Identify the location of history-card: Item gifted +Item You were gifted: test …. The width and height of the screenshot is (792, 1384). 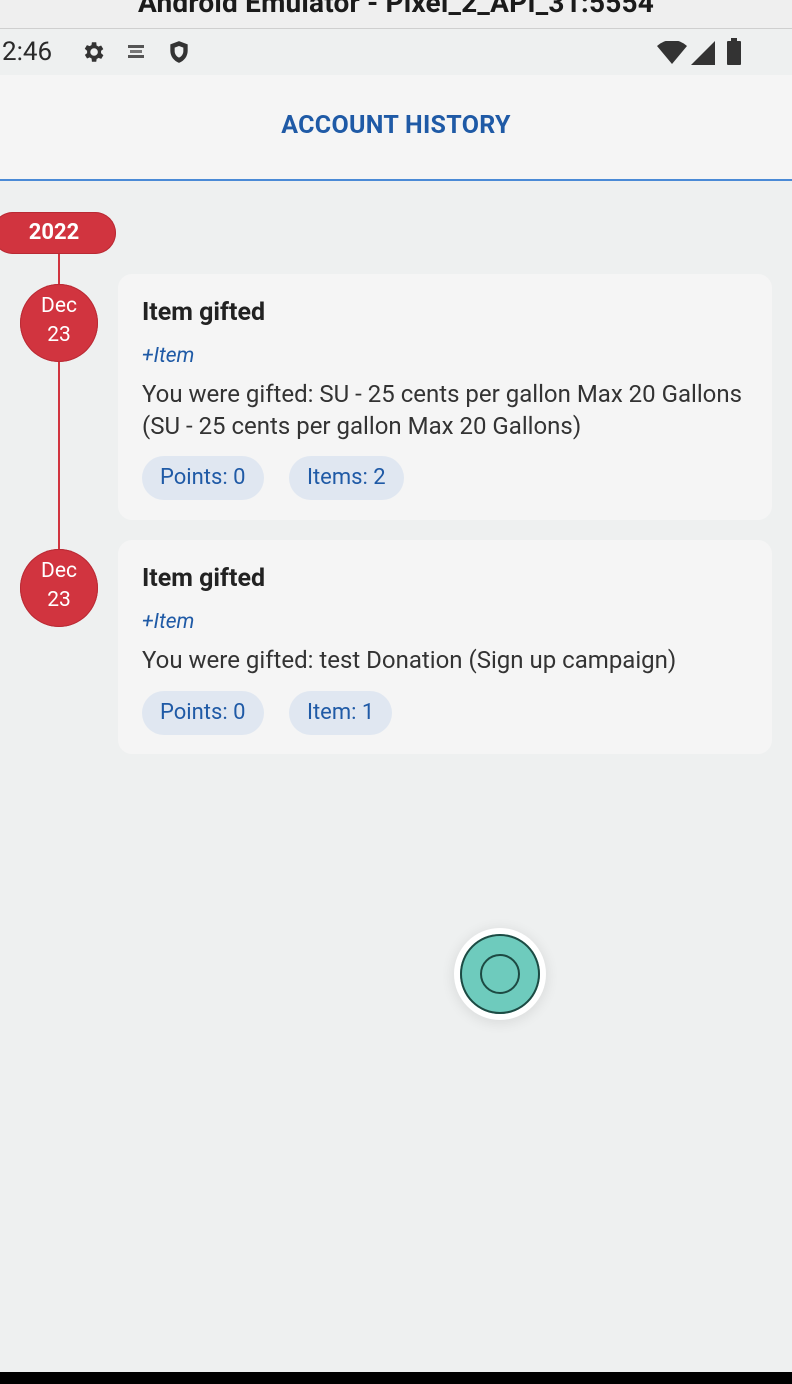
(445, 647).